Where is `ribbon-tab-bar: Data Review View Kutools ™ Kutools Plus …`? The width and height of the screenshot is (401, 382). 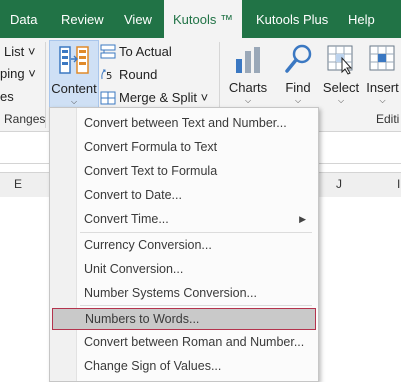 ribbon-tab-bar: Data Review View Kutools ™ Kutools Plus … is located at coordinates (200, 19).